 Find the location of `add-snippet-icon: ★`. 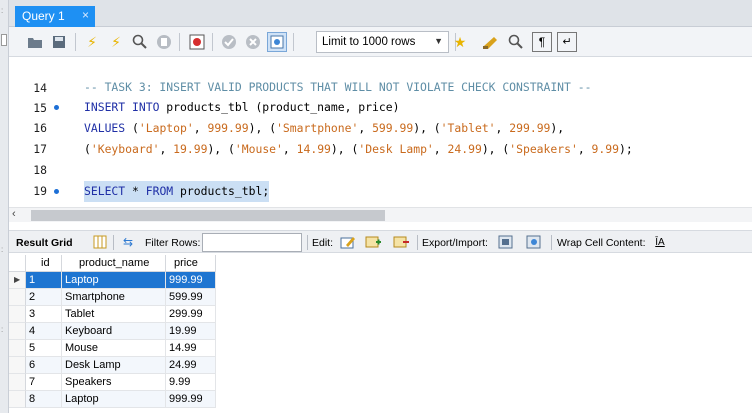

add-snippet-icon: ★ is located at coordinates (460, 42).